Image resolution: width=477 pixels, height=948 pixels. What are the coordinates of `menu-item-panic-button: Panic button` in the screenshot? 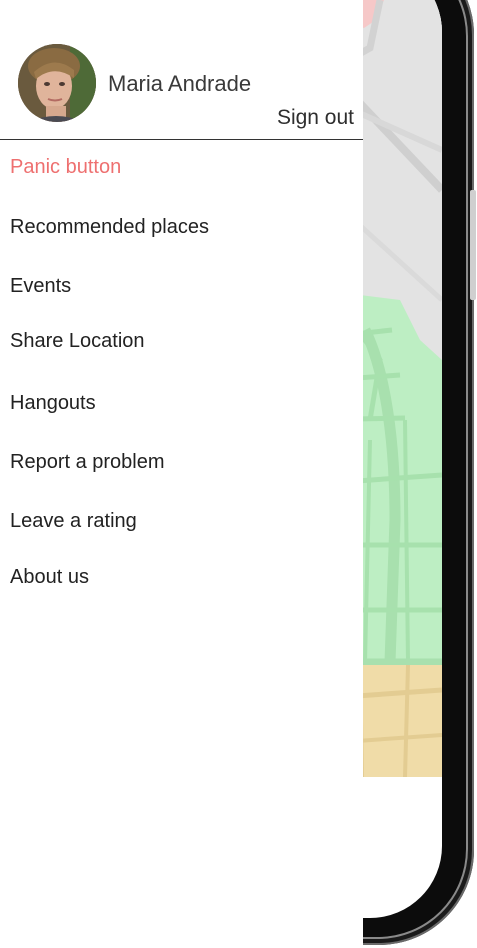 It's located at (65, 167).